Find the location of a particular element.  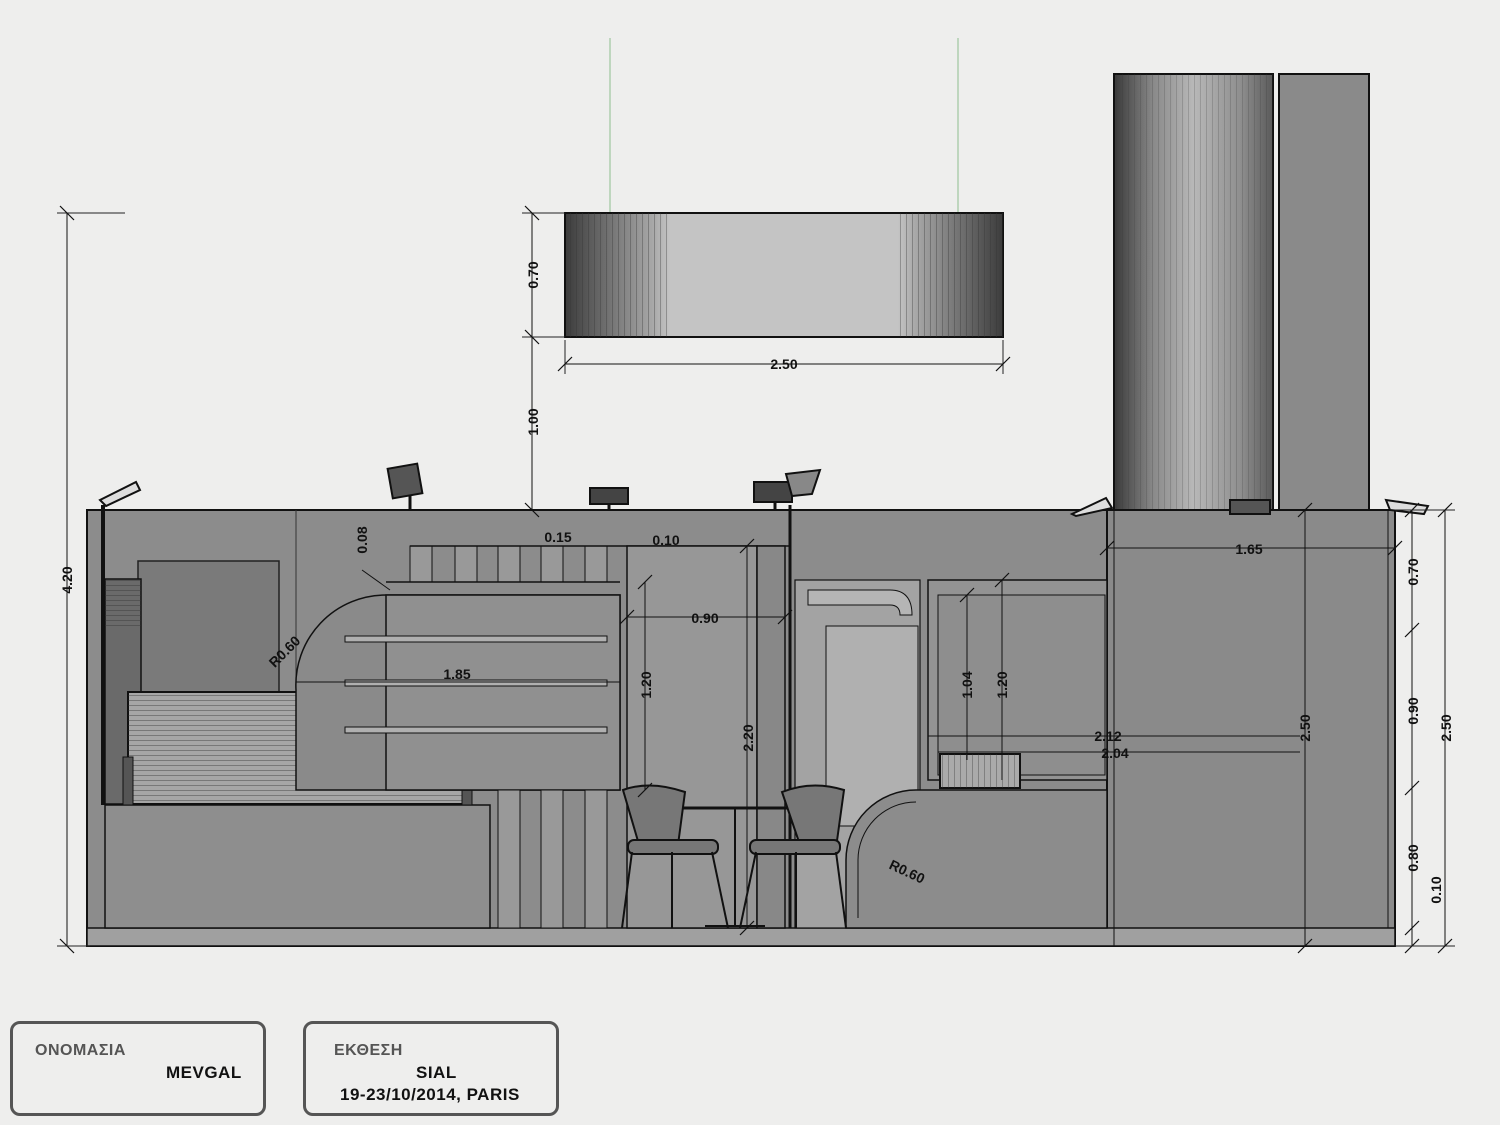

expo-label: ΕΚΘΕΣΗ is located at coordinates (368, 1050).